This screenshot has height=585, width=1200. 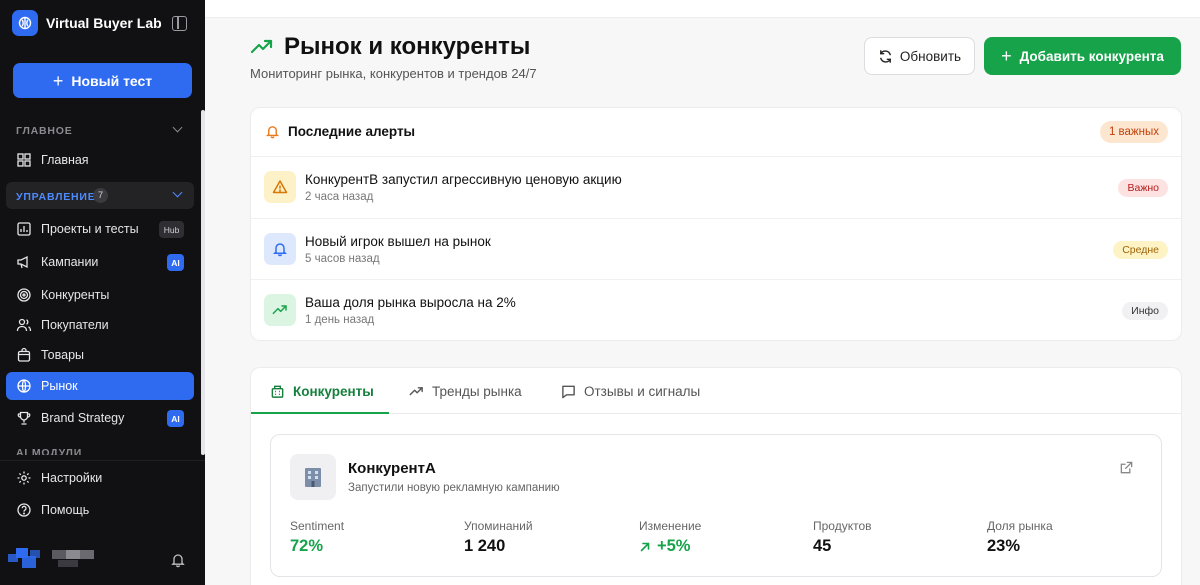 I want to click on stat-change-value: +5%, so click(x=670, y=546).